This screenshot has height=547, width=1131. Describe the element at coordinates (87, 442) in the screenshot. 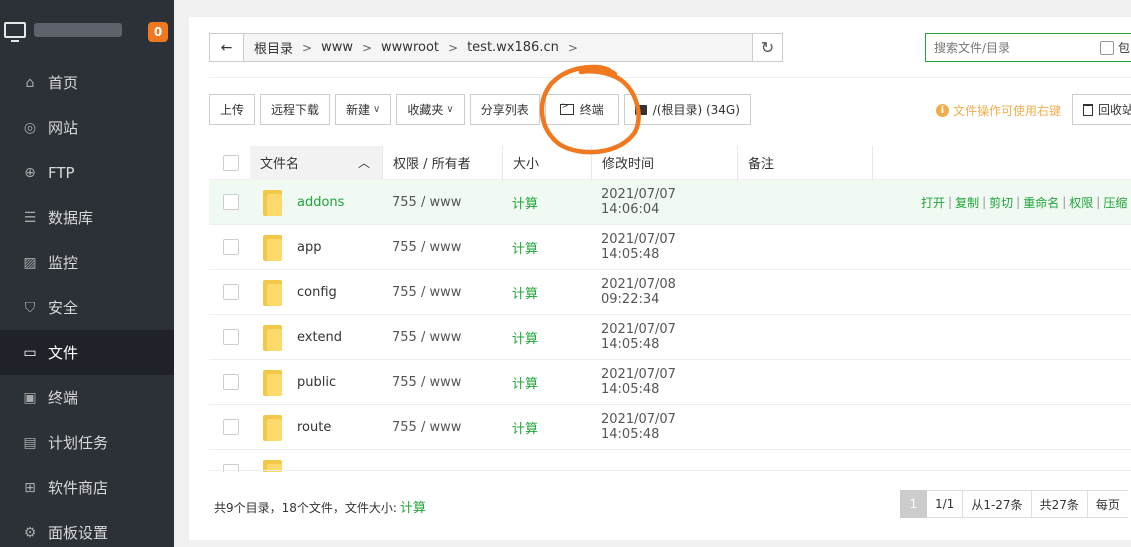

I see `sidebar-item-cron: ▤ 计划任务` at that location.